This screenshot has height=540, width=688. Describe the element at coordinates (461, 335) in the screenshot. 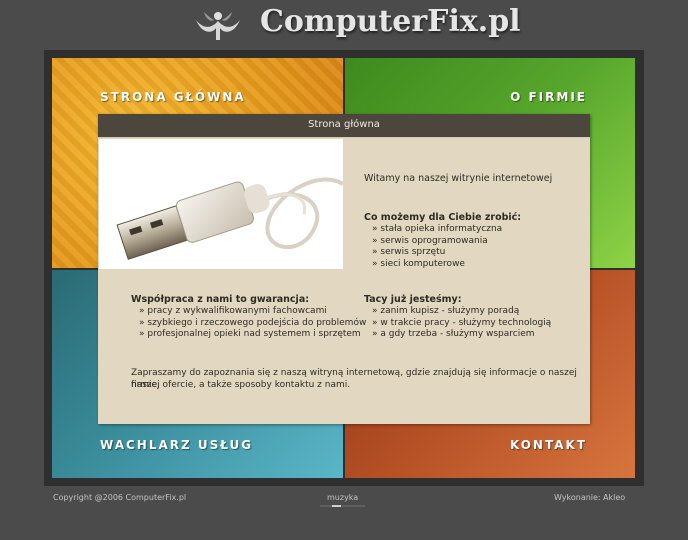

I see `list-item: a gdy trzeba - służymy wsparciem` at that location.